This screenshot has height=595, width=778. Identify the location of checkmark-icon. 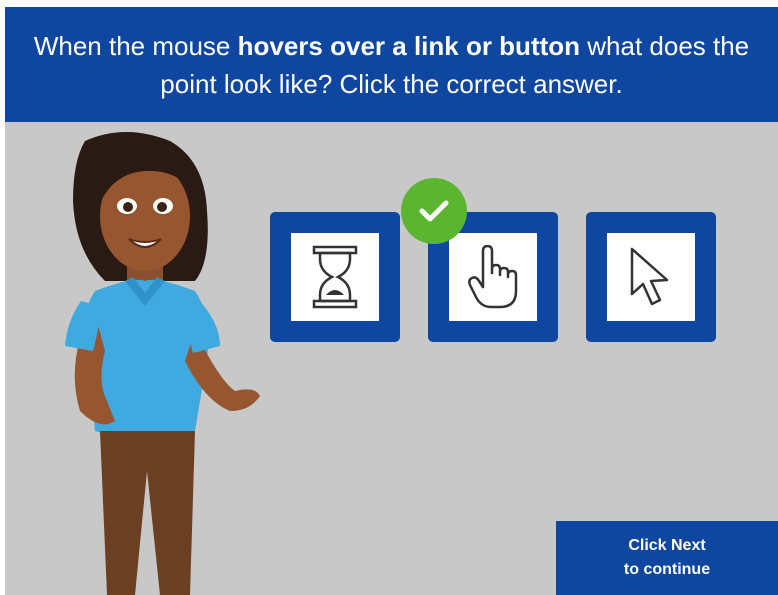
(434, 211).